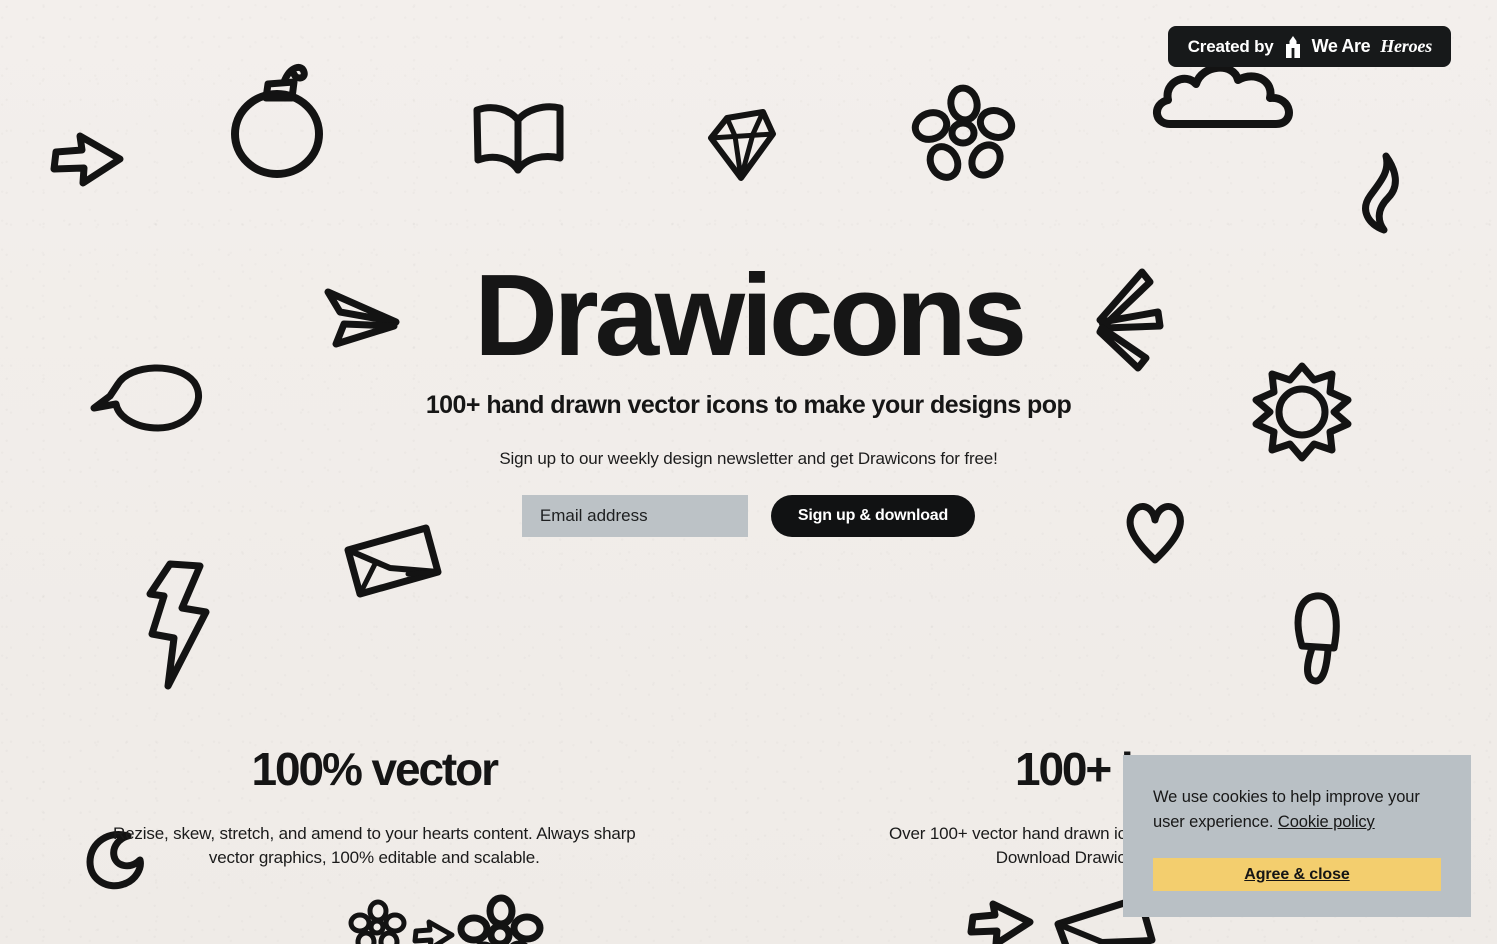 Image resolution: width=1497 pixels, height=944 pixels. What do you see at coordinates (500, 919) in the screenshot?
I see `flower-large-icon` at bounding box center [500, 919].